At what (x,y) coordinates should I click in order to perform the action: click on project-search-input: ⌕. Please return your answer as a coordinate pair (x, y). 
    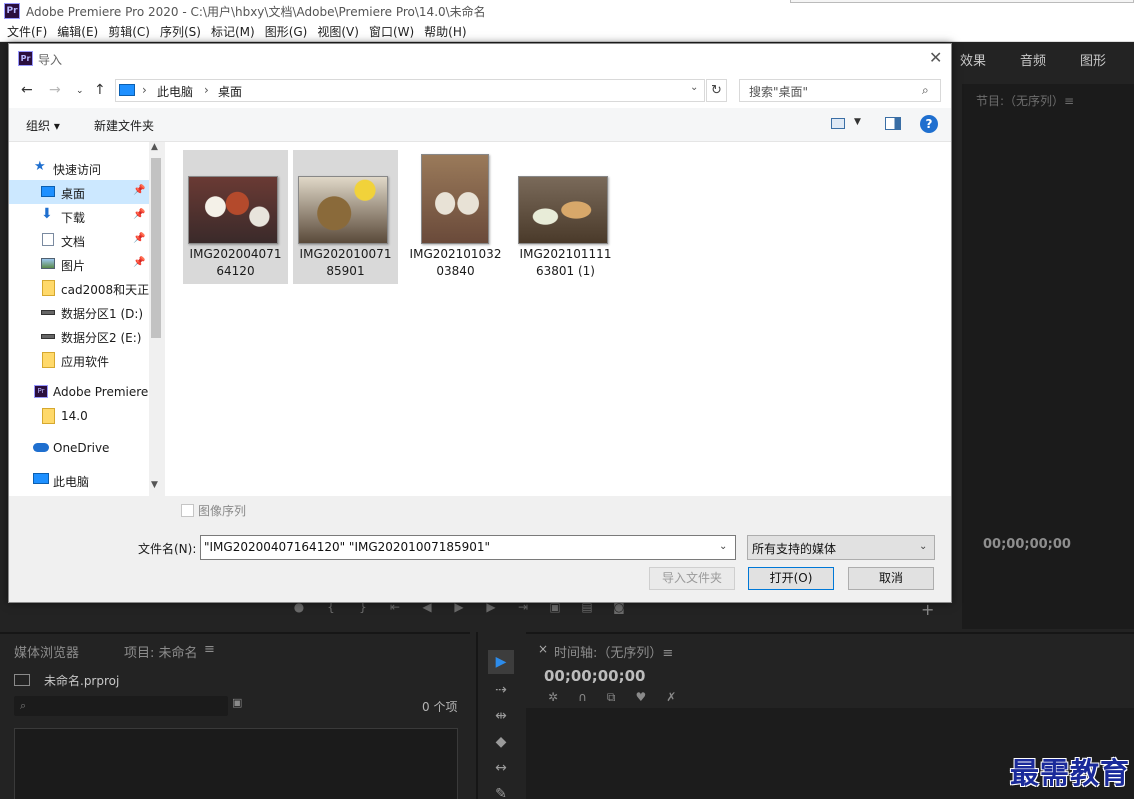
    Looking at the image, I should click on (121, 706).